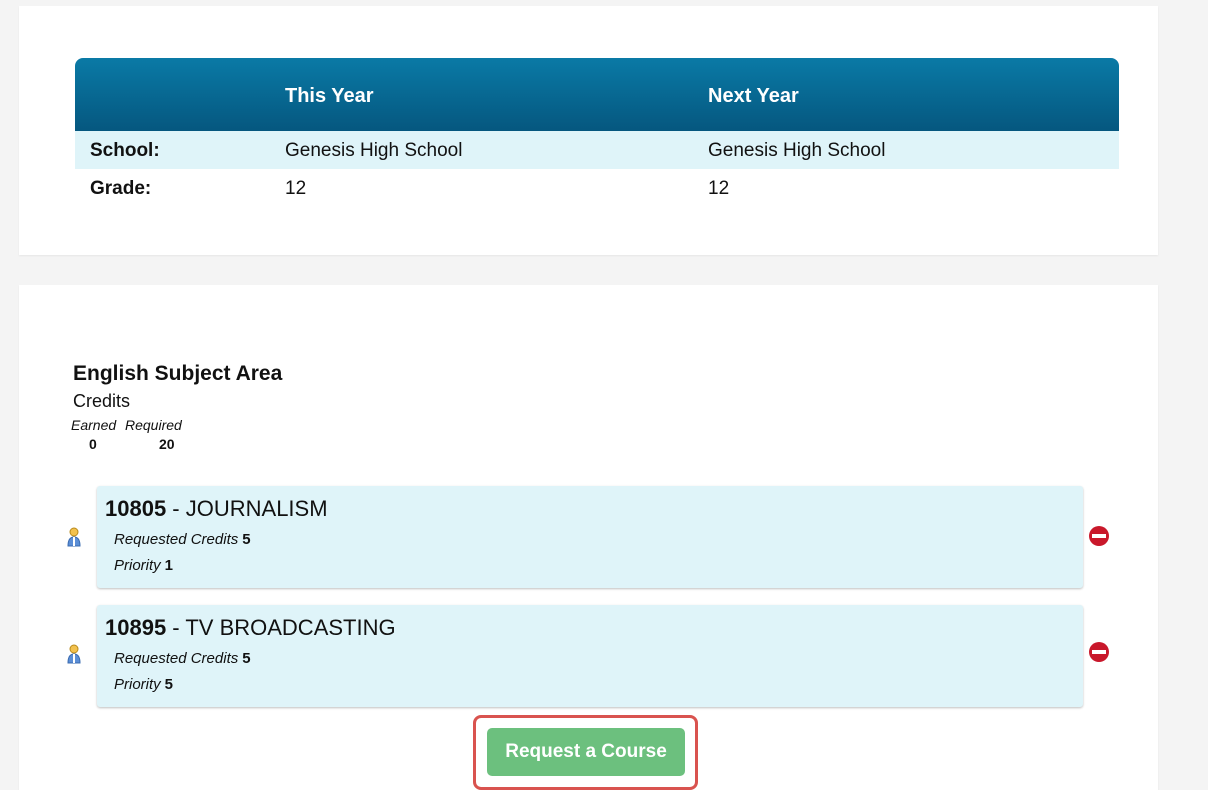 The height and width of the screenshot is (790, 1208). I want to click on header-this-year: This Year, so click(329, 96).